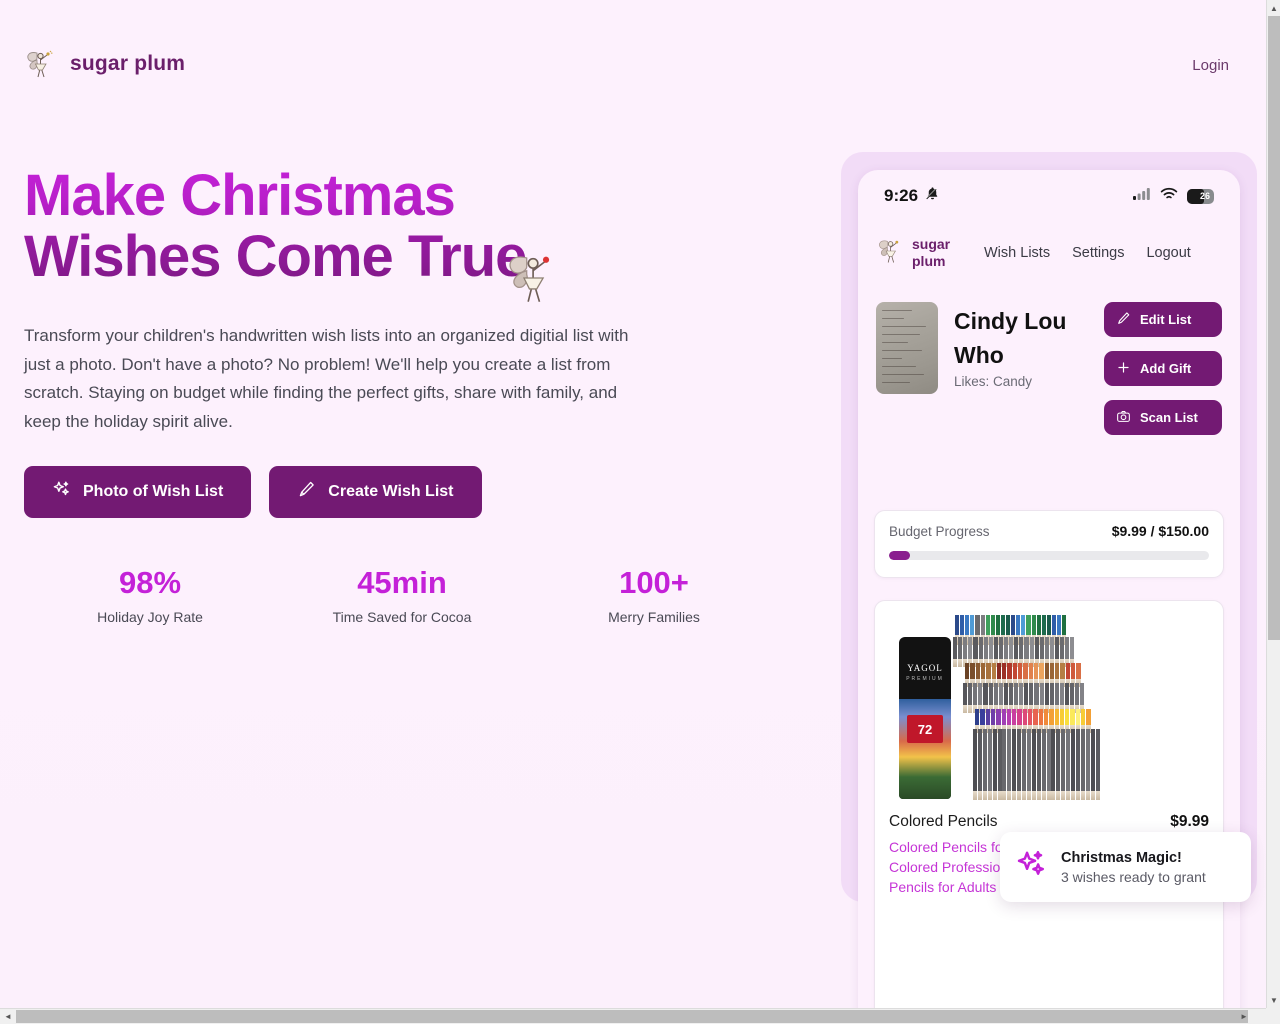 The width and height of the screenshot is (1280, 1024). I want to click on nav-item-wish-lists: Wish Lists, so click(1017, 253).